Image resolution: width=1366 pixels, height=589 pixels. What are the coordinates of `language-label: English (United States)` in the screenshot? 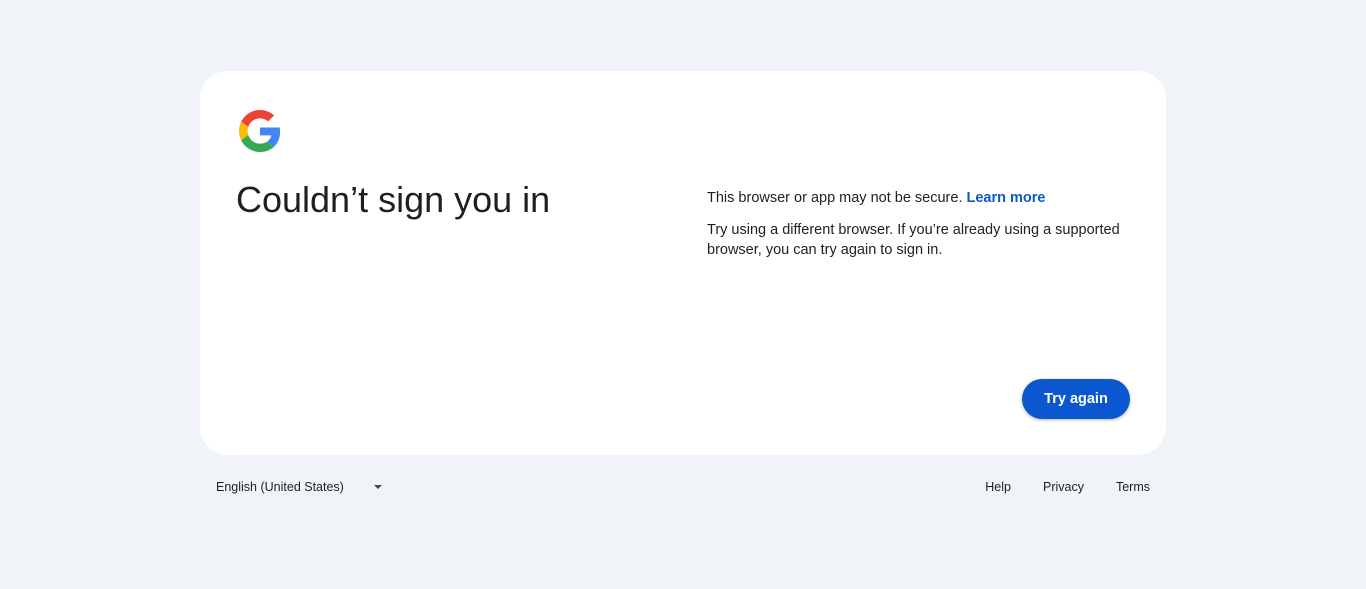 It's located at (280, 487).